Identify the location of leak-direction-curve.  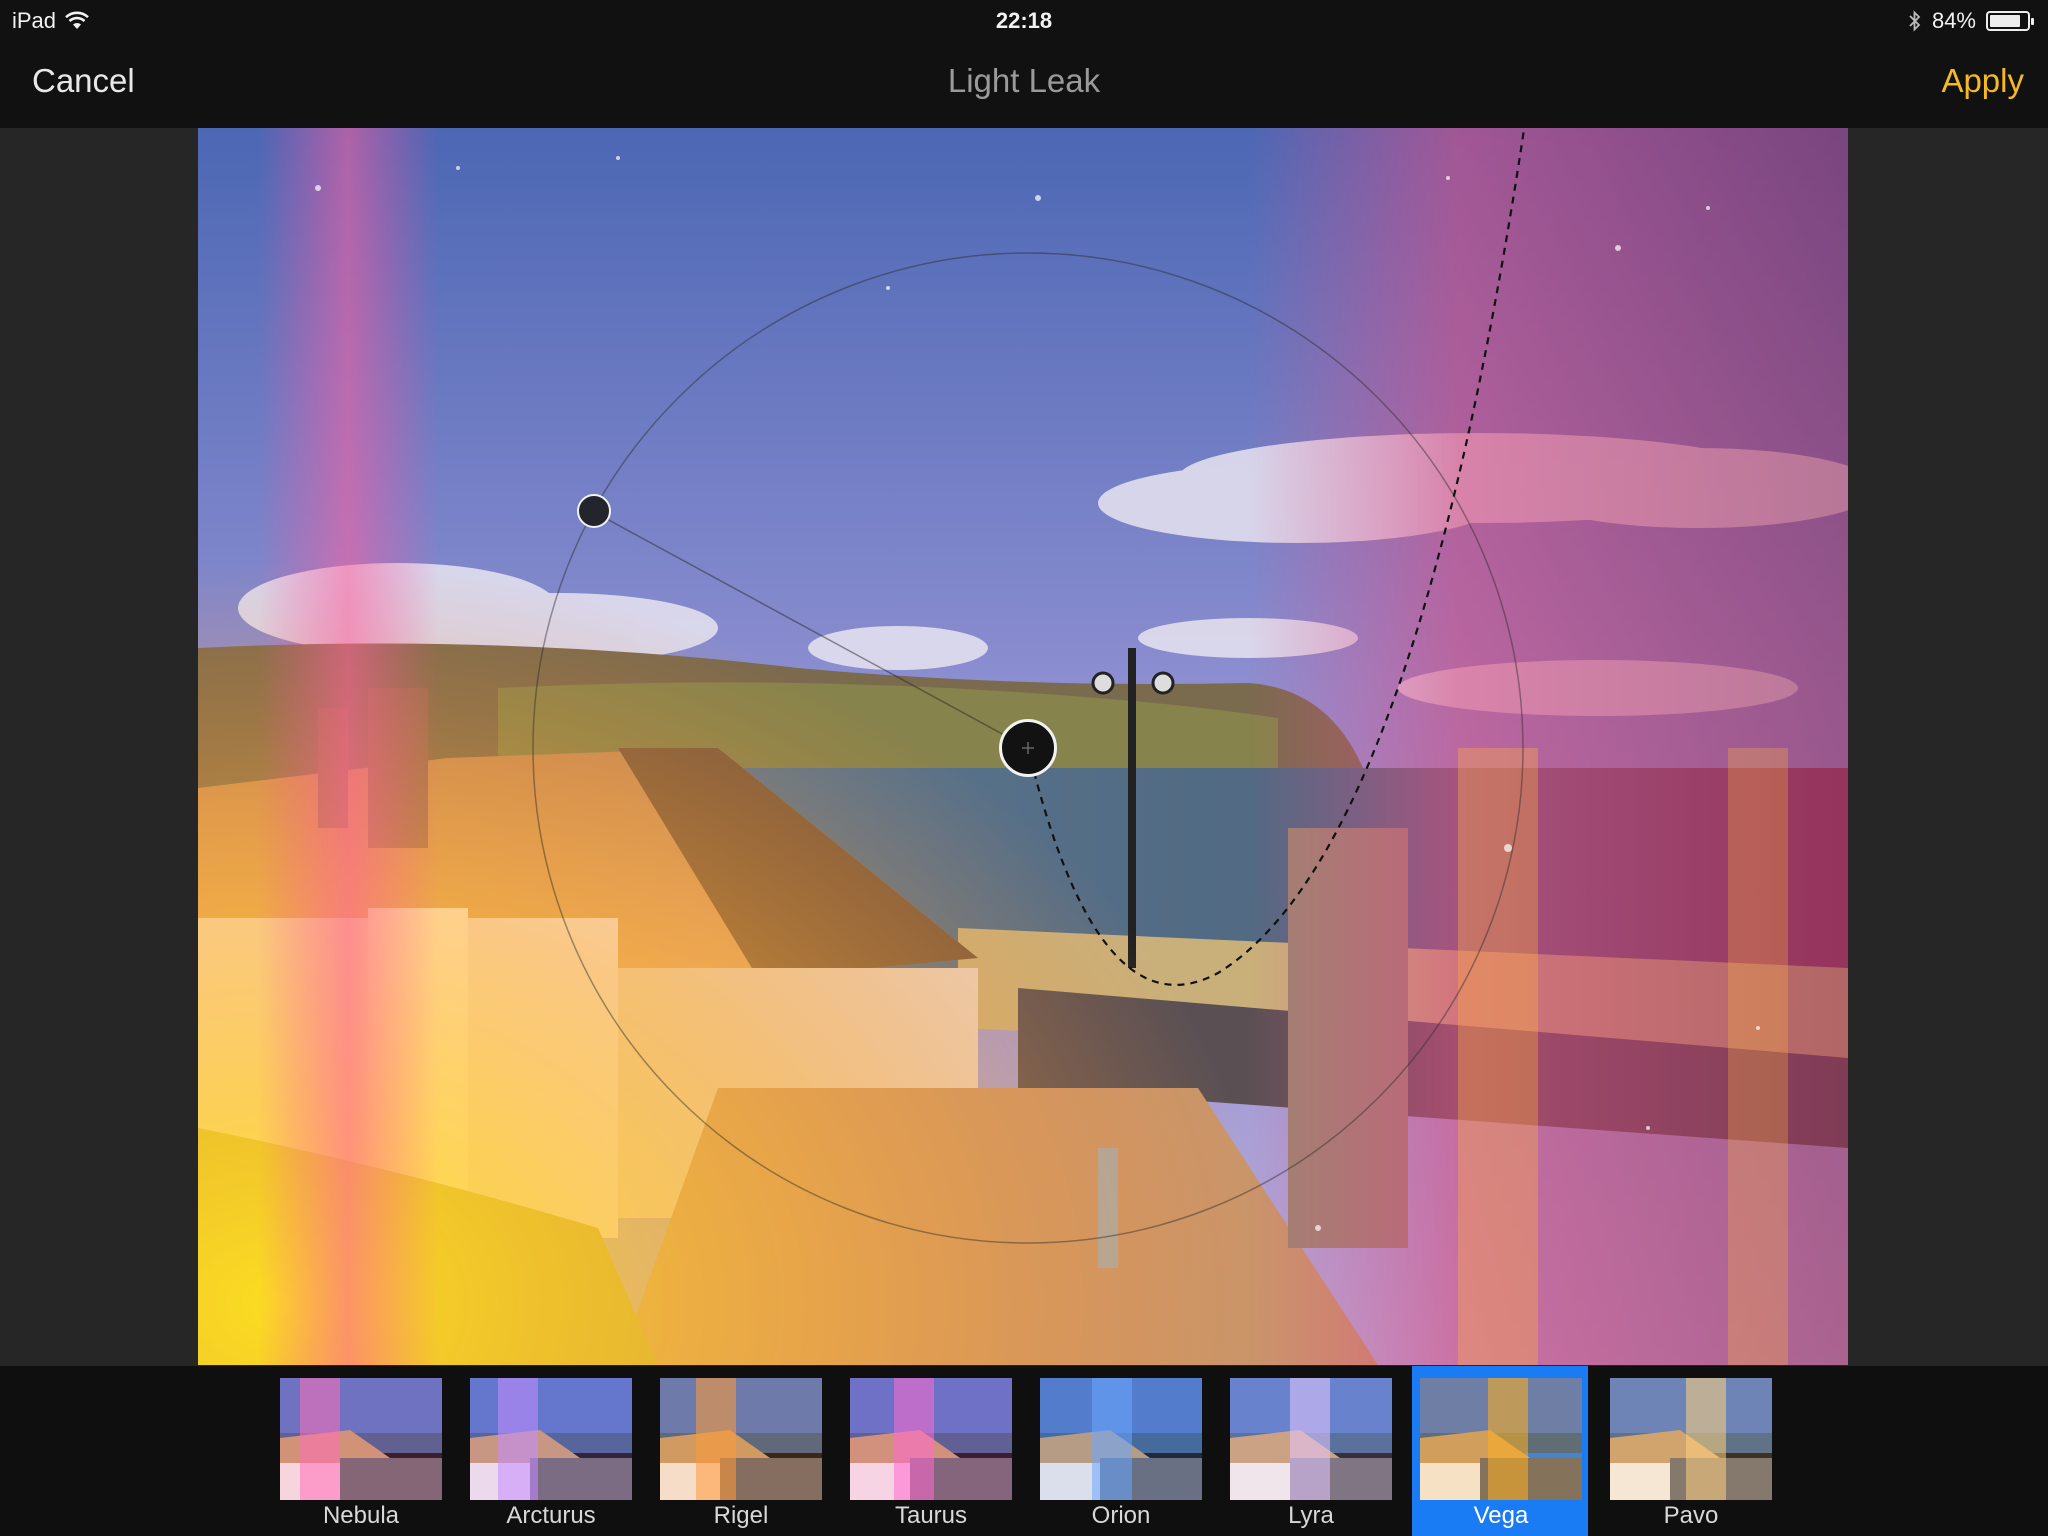
(1276, 557).